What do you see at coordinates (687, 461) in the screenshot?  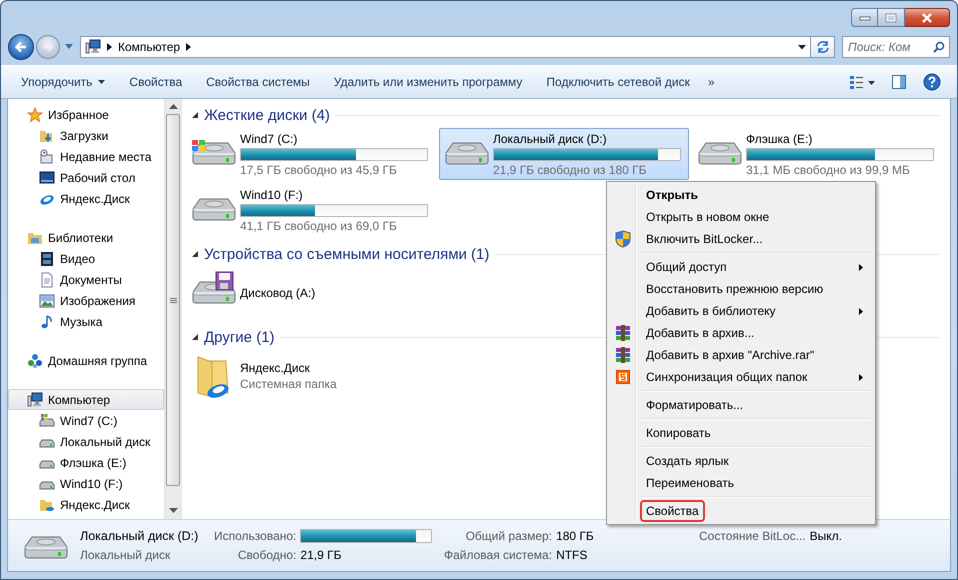 I see `menu-item: Создать ярлык` at bounding box center [687, 461].